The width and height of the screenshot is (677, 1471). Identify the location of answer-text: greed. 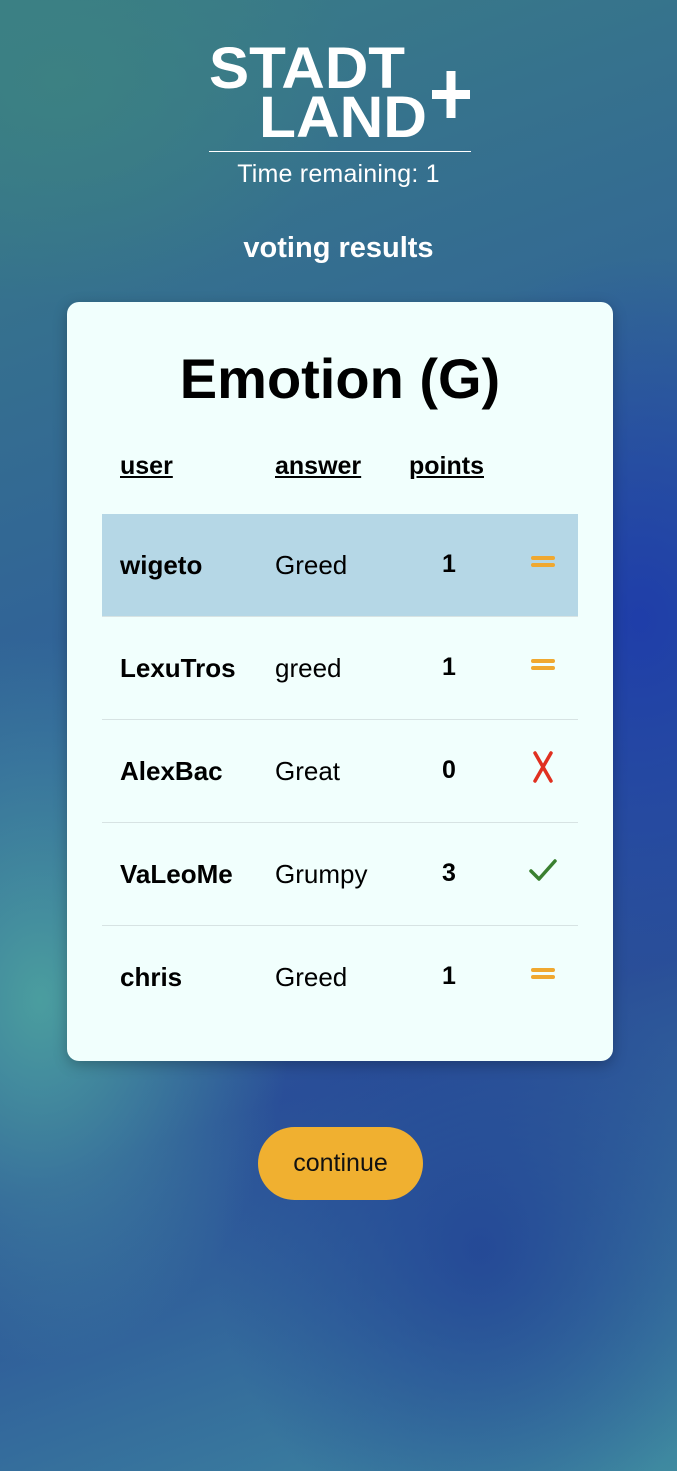
(308, 668).